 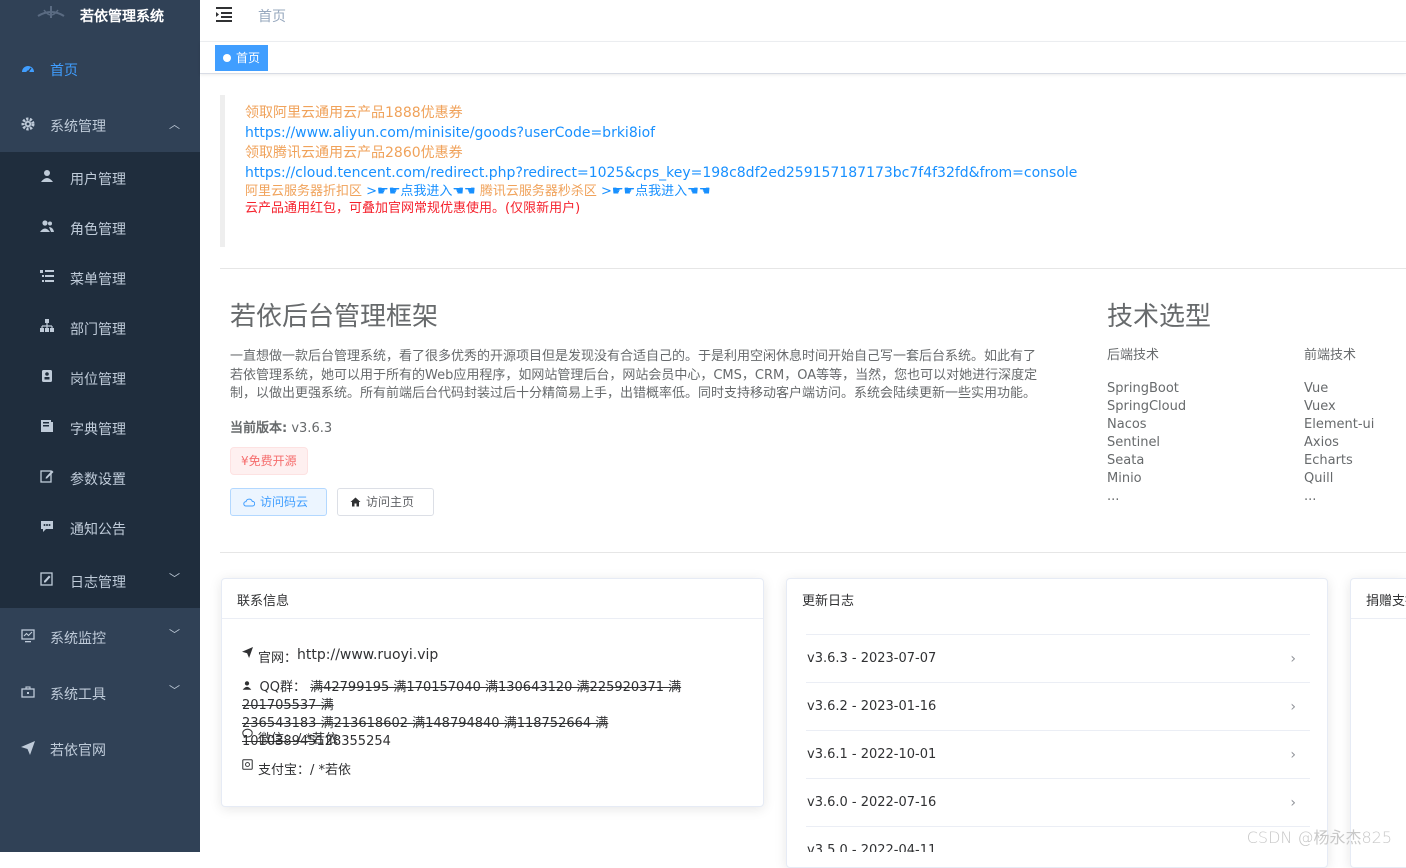 I want to click on donate-card-title: 捐赠支持, so click(x=1378, y=599).